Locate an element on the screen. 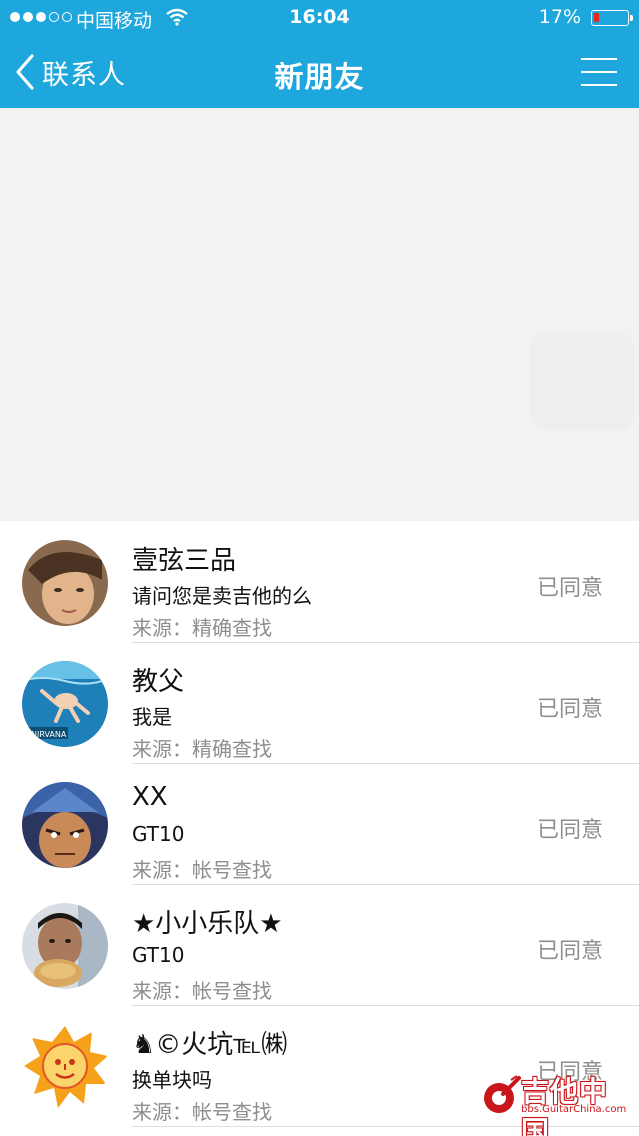 The height and width of the screenshot is (1136, 639). banner-placeholder is located at coordinates (582, 381).